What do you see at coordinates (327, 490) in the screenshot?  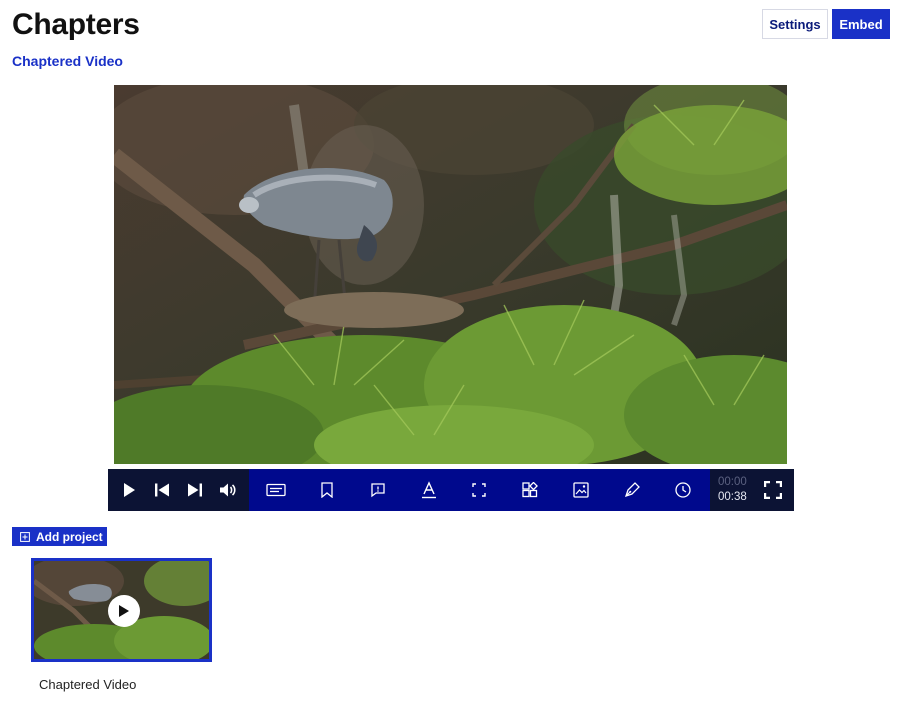 I see `bookmark-icon` at bounding box center [327, 490].